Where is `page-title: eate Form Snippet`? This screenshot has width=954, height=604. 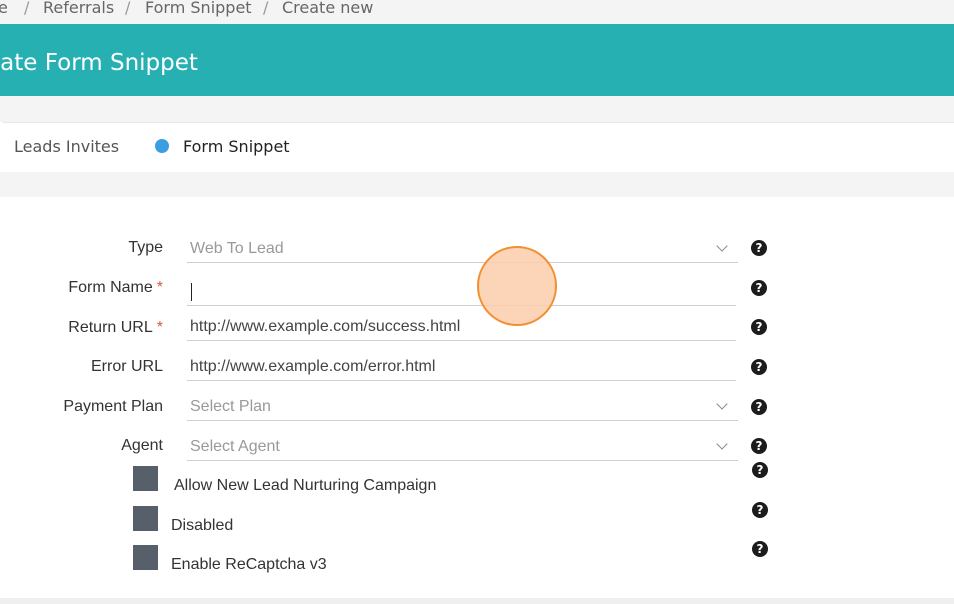
page-title: eate Form Snippet is located at coordinates (99, 63).